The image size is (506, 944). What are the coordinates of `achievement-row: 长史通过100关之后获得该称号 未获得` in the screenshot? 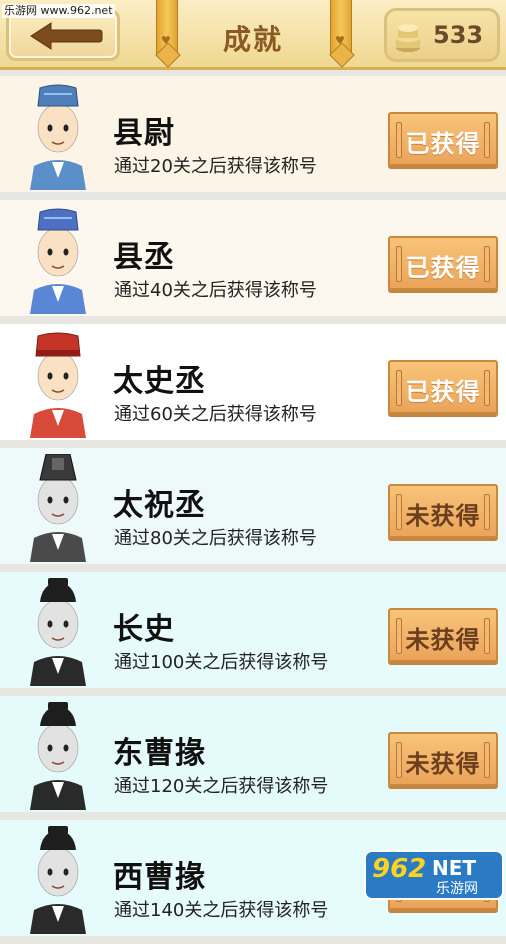 It's located at (253, 630).